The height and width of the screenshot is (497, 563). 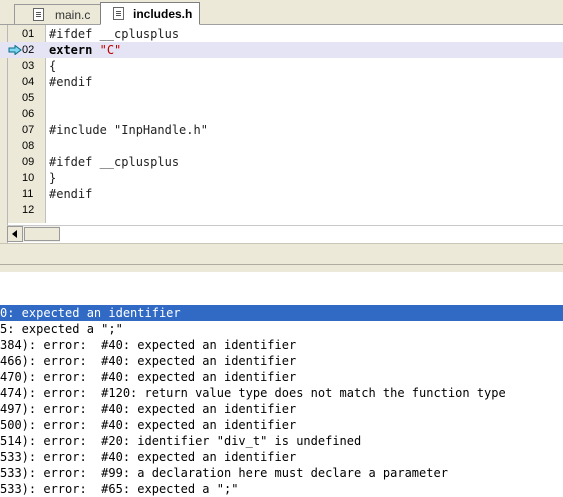 What do you see at coordinates (28, 98) in the screenshot?
I see `line-number: 05` at bounding box center [28, 98].